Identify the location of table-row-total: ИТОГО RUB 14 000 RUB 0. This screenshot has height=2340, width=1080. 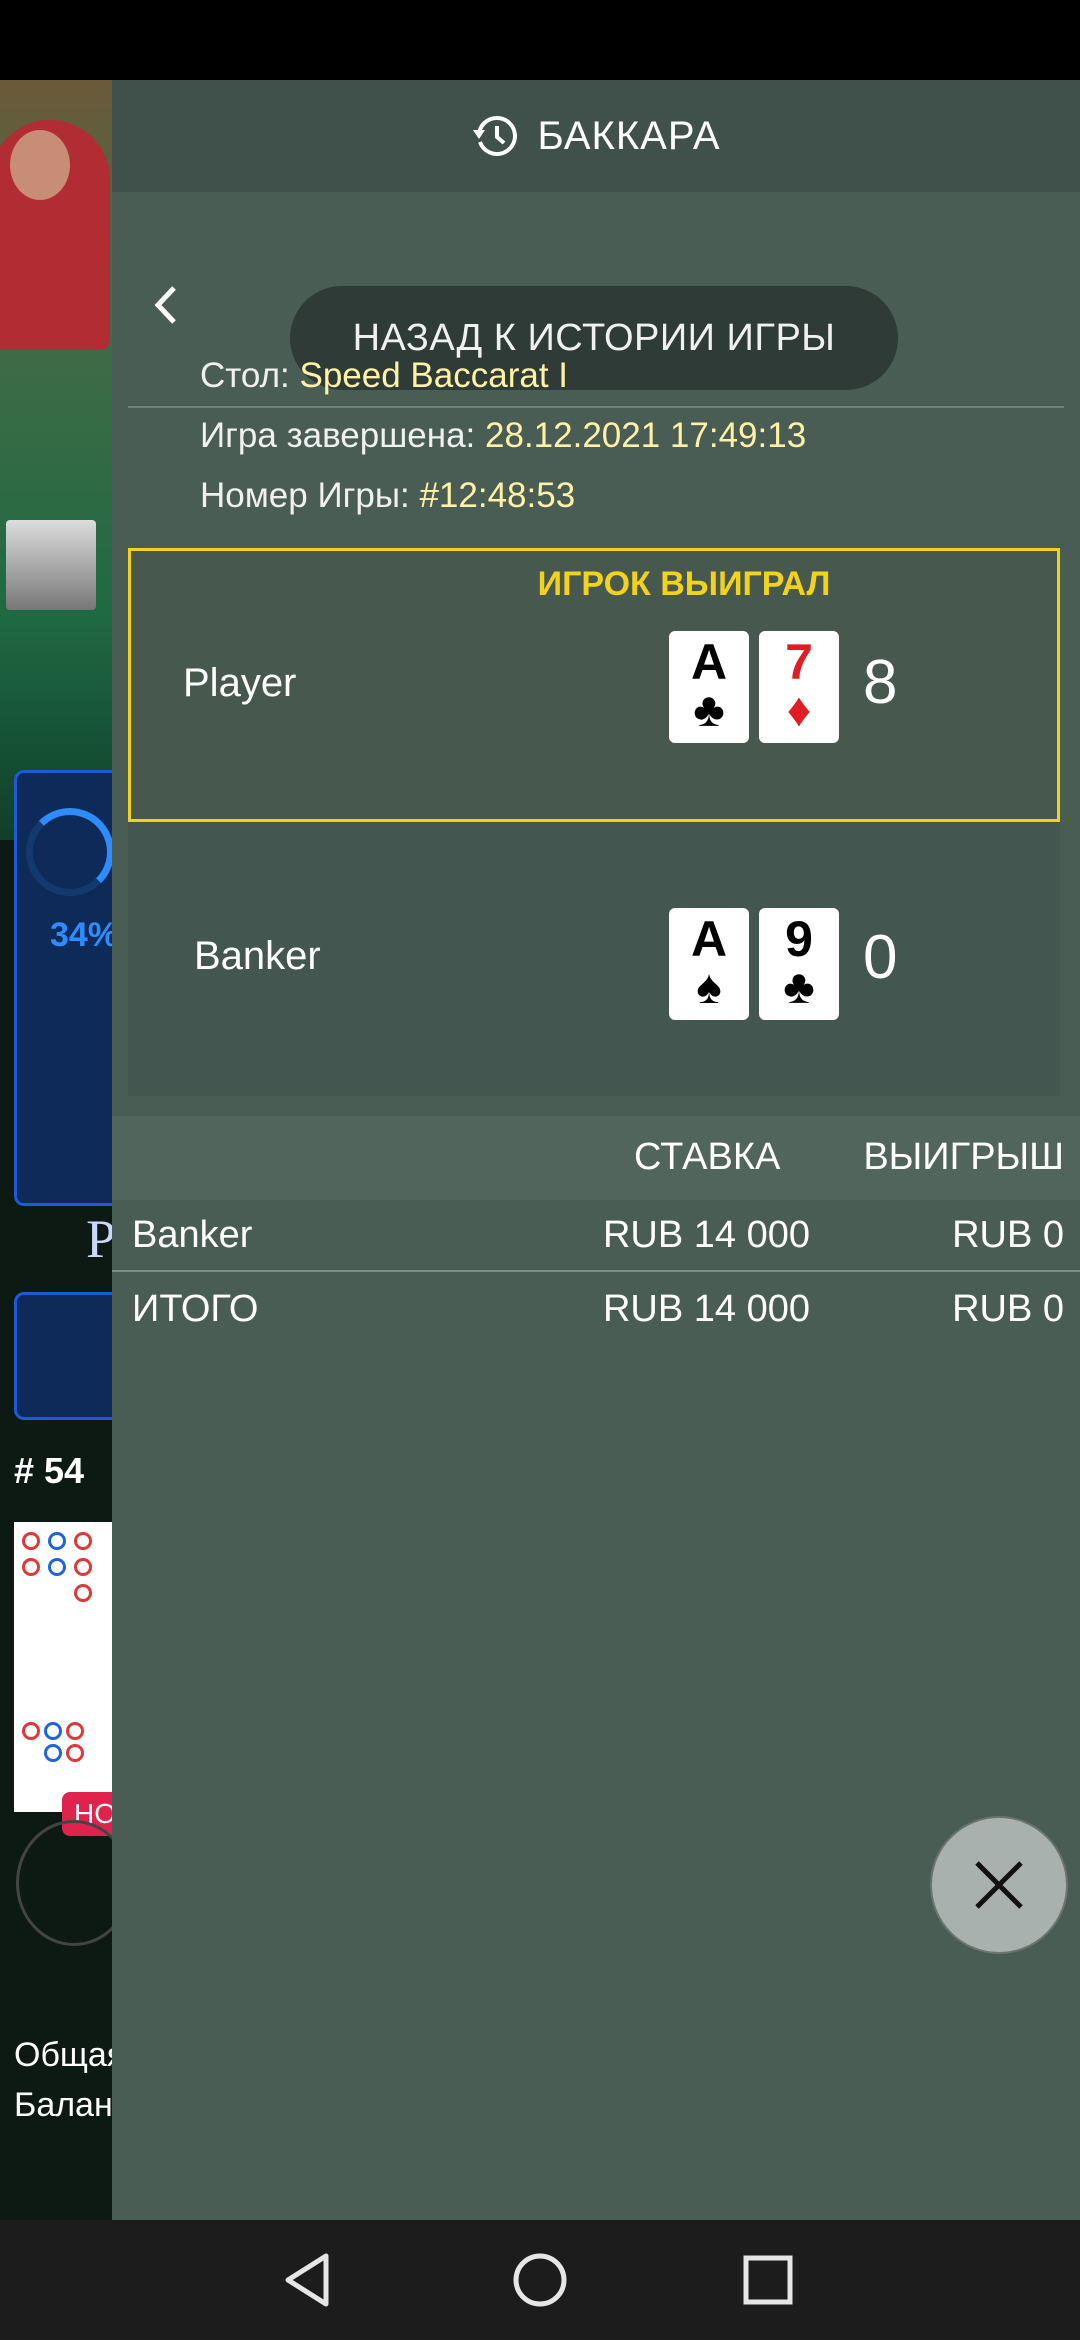
(596, 1310).